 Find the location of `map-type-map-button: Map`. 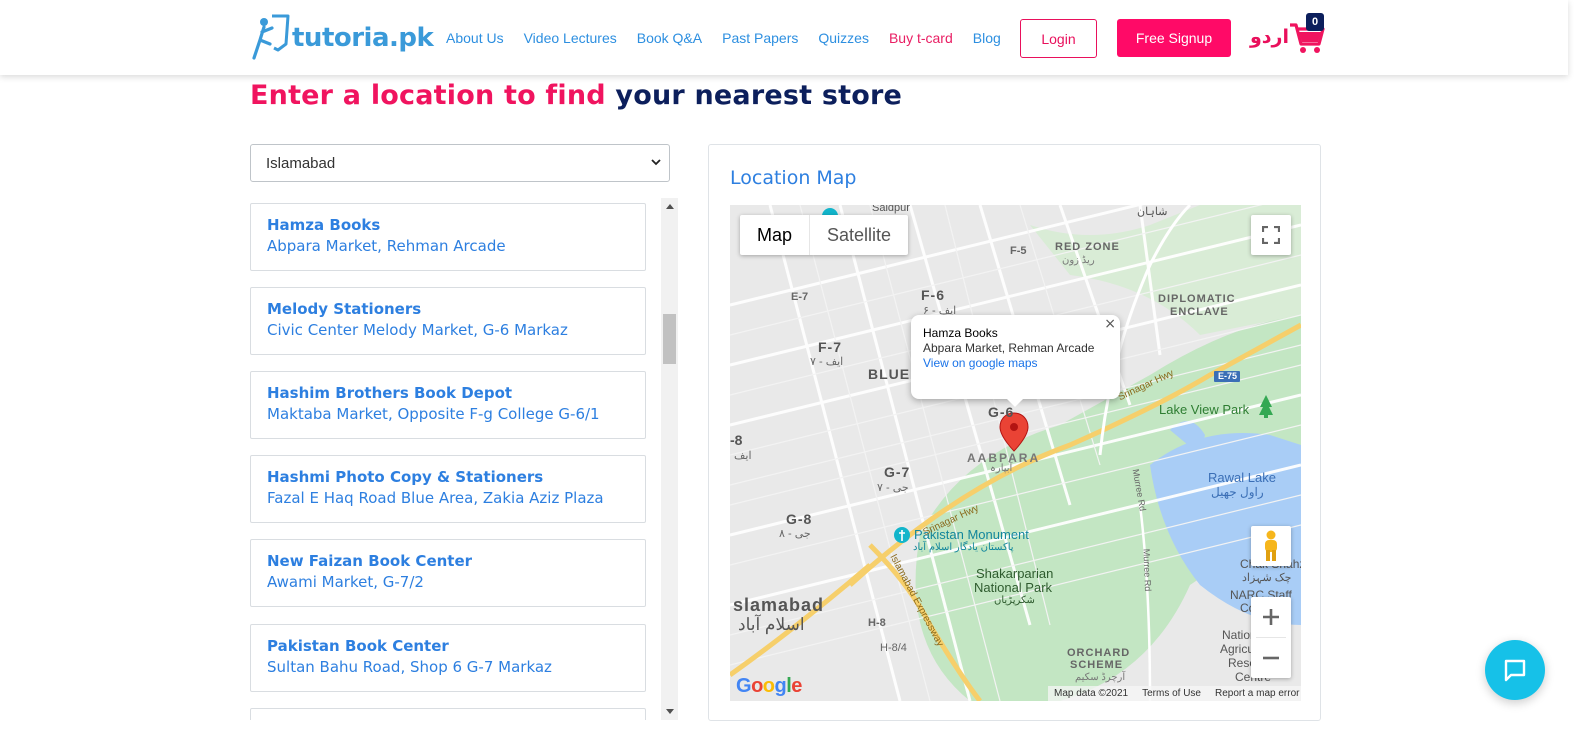

map-type-map-button: Map is located at coordinates (774, 235).